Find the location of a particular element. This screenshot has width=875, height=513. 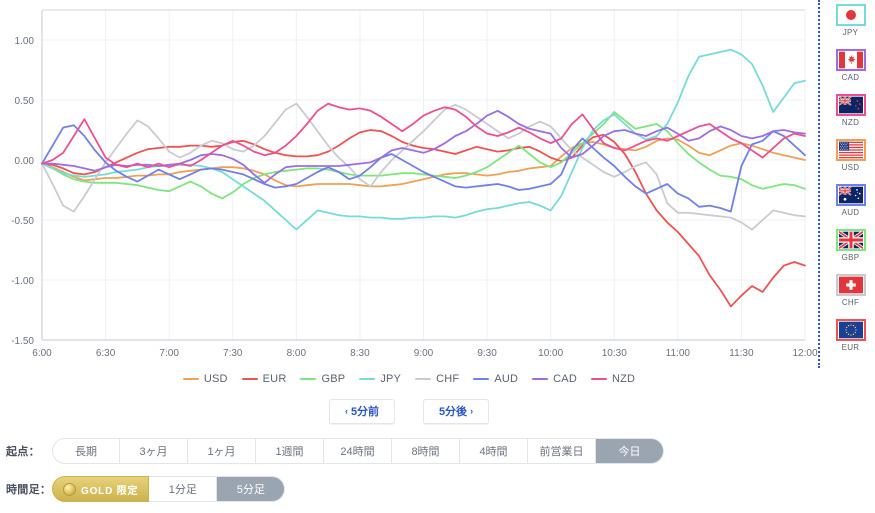

gold-limited-badge: GOLD 限定 is located at coordinates (101, 489).